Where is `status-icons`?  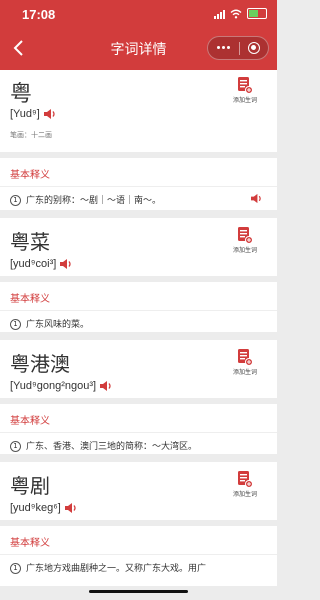 status-icons is located at coordinates (240, 13).